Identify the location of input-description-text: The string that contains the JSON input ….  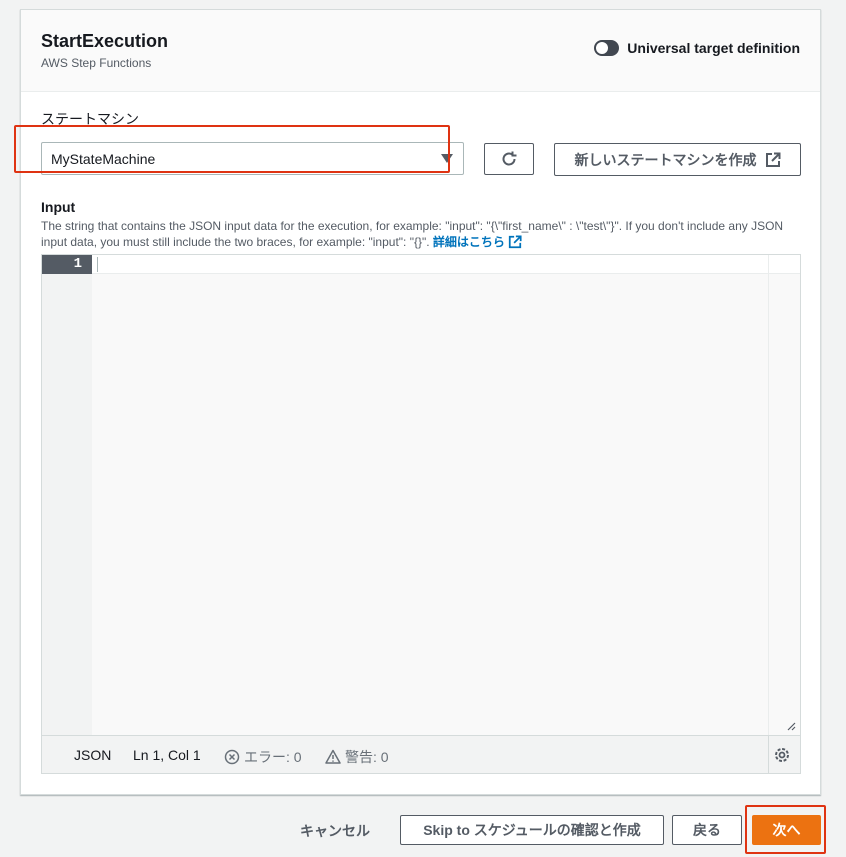
(412, 234).